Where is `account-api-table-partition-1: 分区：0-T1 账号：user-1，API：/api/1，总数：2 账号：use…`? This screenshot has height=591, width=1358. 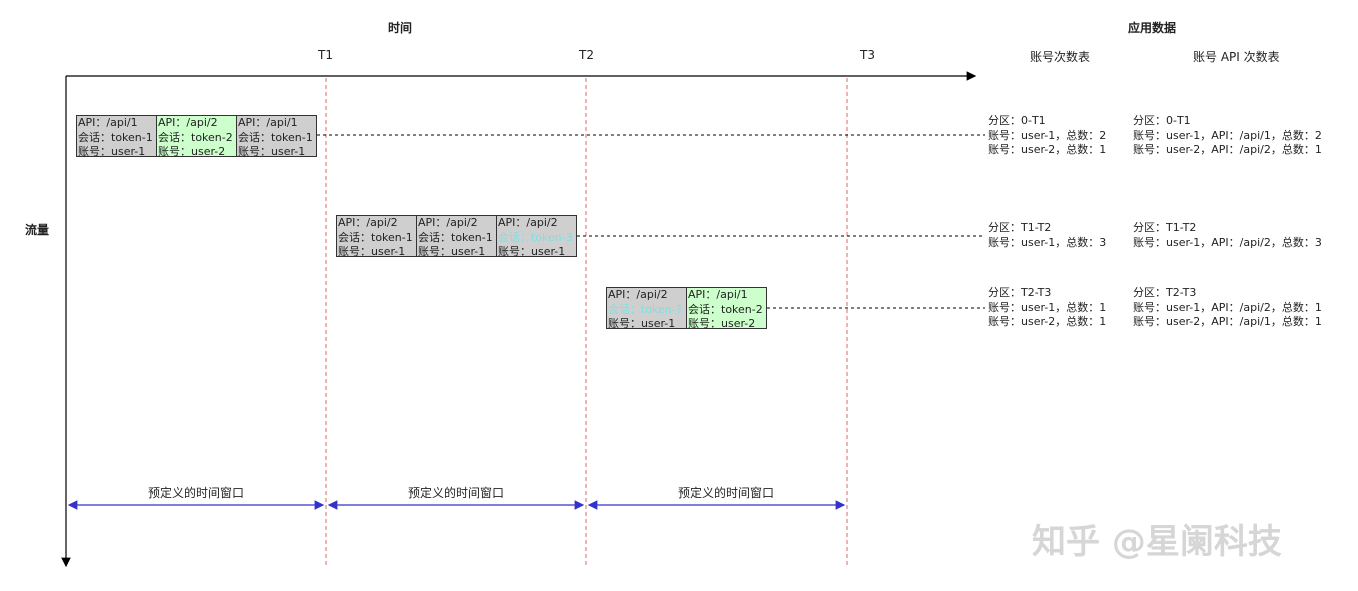
account-api-table-partition-1: 分区：0-T1 账号：user-1，API：/api/1，总数：2 账号：use… is located at coordinates (1227, 136).